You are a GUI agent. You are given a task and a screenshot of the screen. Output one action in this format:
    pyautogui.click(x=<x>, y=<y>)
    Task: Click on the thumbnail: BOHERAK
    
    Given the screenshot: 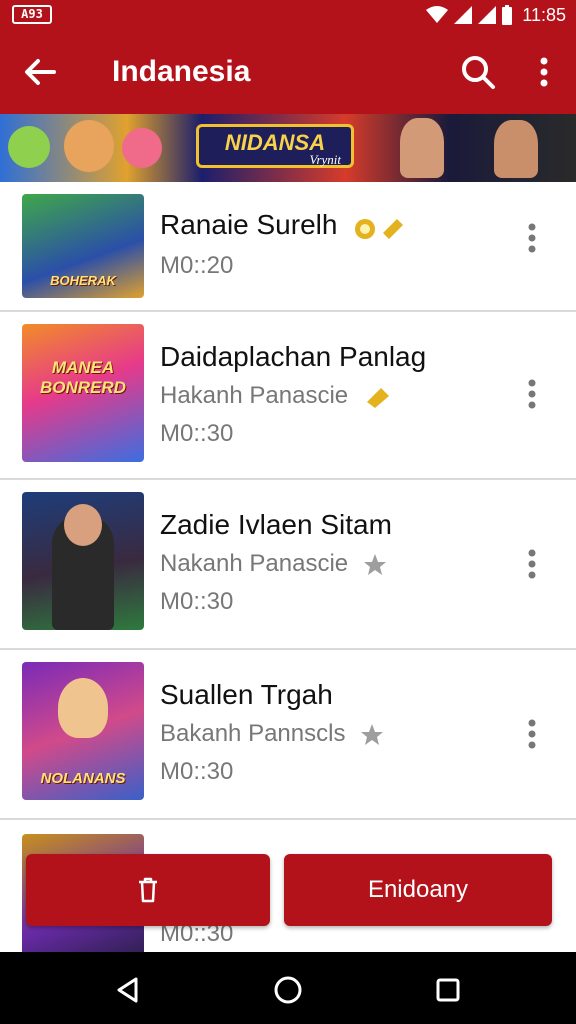 What is the action you would take?
    pyautogui.click(x=83, y=246)
    